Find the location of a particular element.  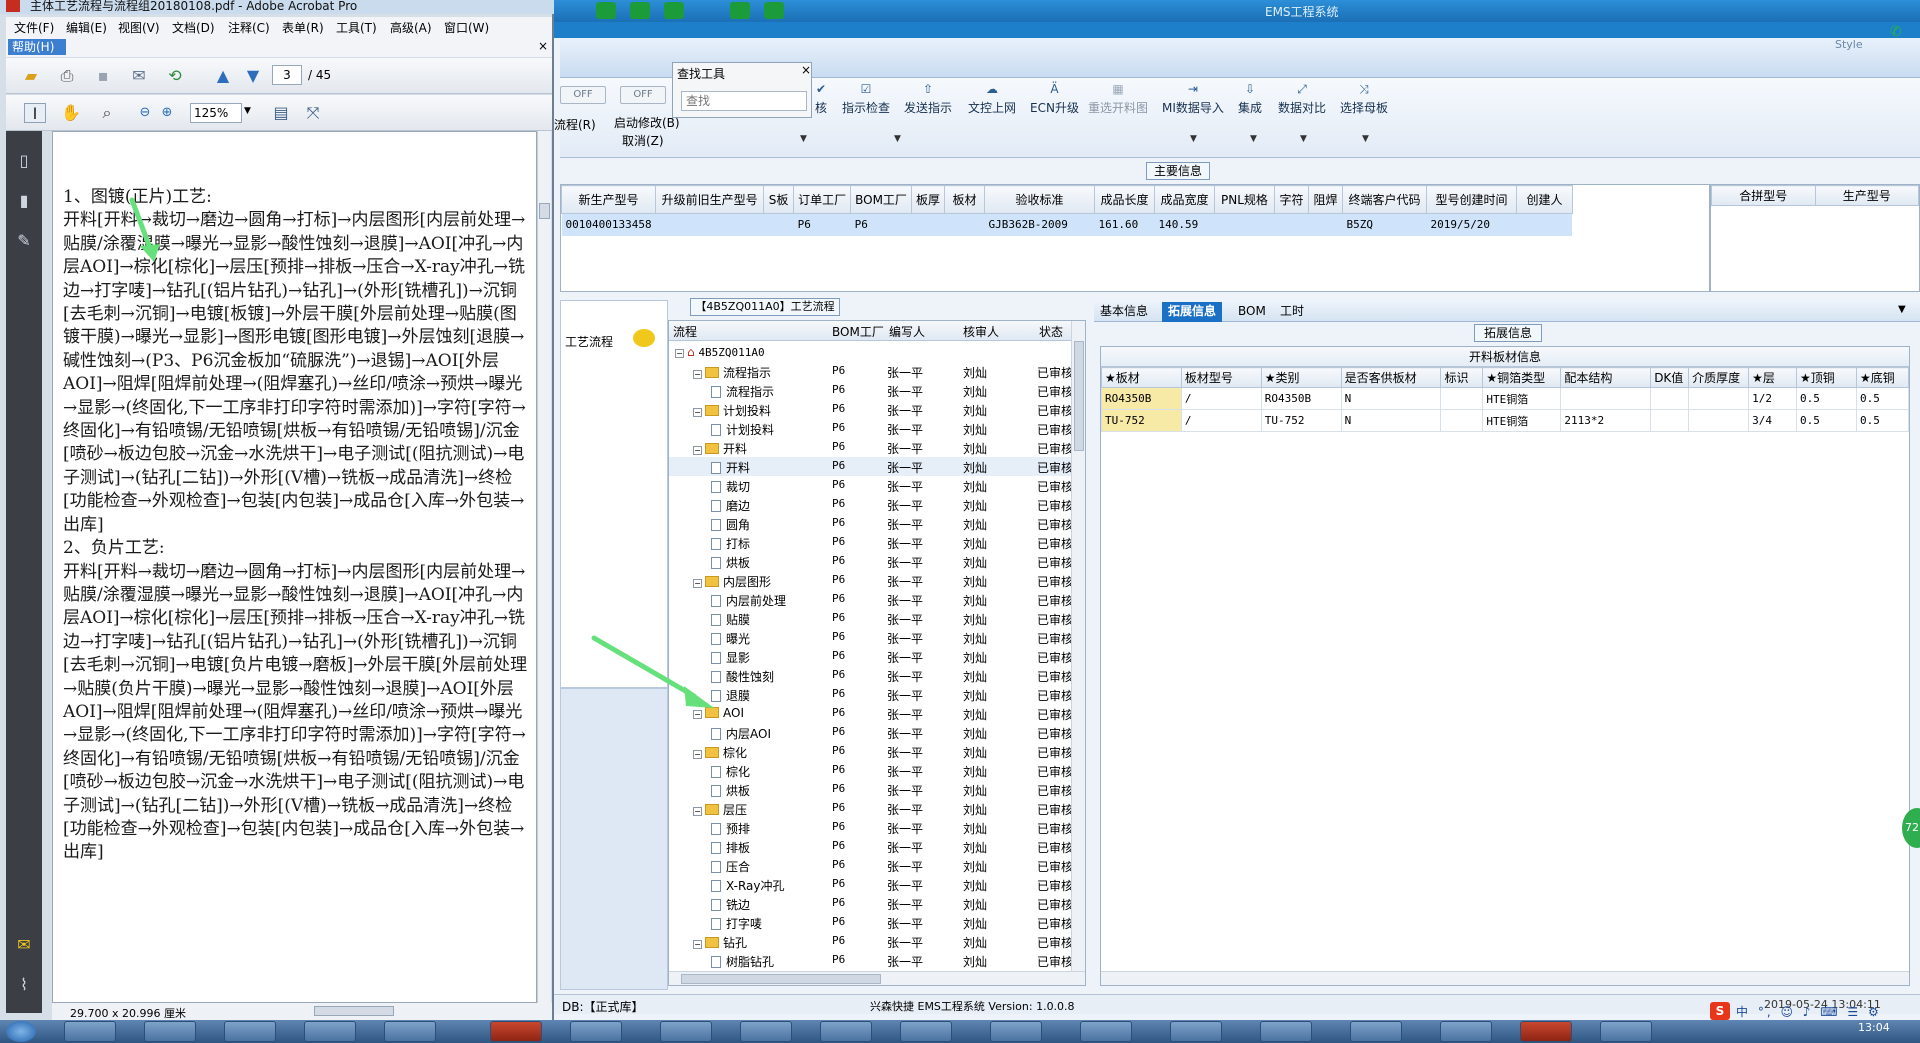

toolbar-button-reselect-cut-image: ▦ 重选开料图 is located at coordinates (1118, 99).